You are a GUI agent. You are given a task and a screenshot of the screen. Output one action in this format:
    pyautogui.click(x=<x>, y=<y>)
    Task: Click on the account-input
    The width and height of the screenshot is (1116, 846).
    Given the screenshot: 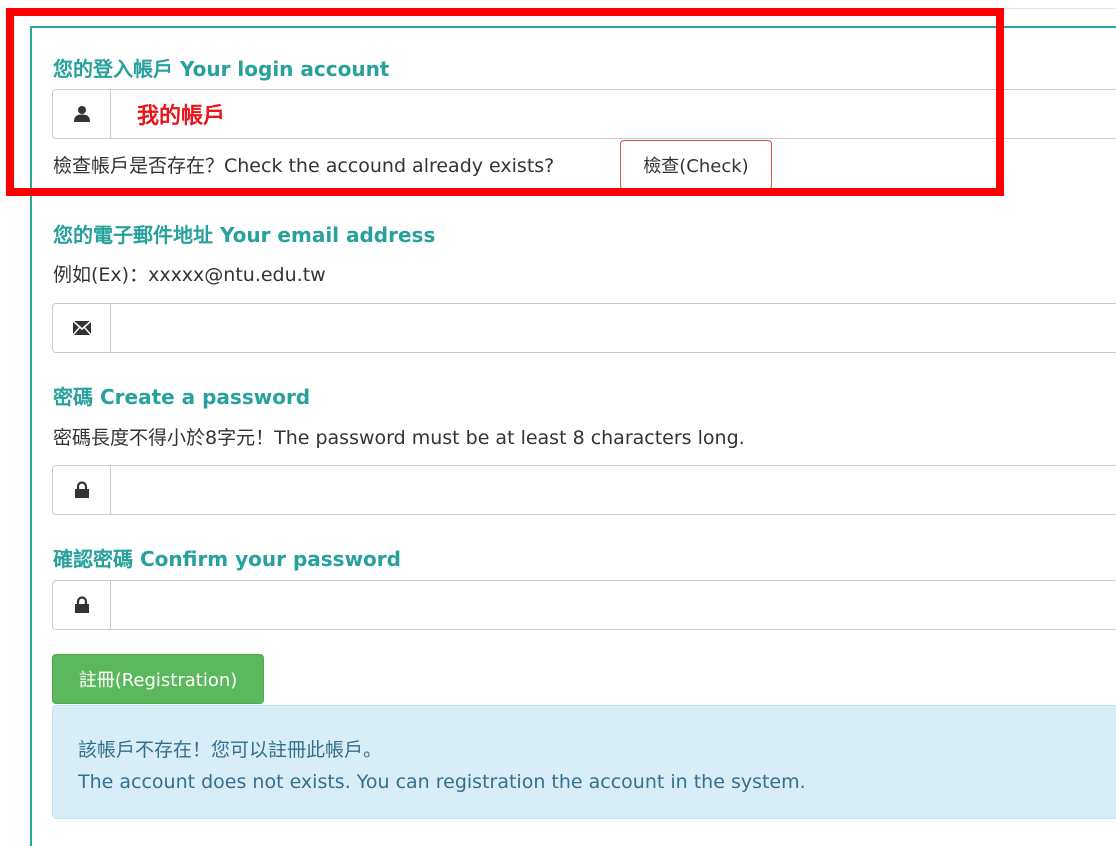 What is the action you would take?
    pyautogui.click(x=613, y=114)
    